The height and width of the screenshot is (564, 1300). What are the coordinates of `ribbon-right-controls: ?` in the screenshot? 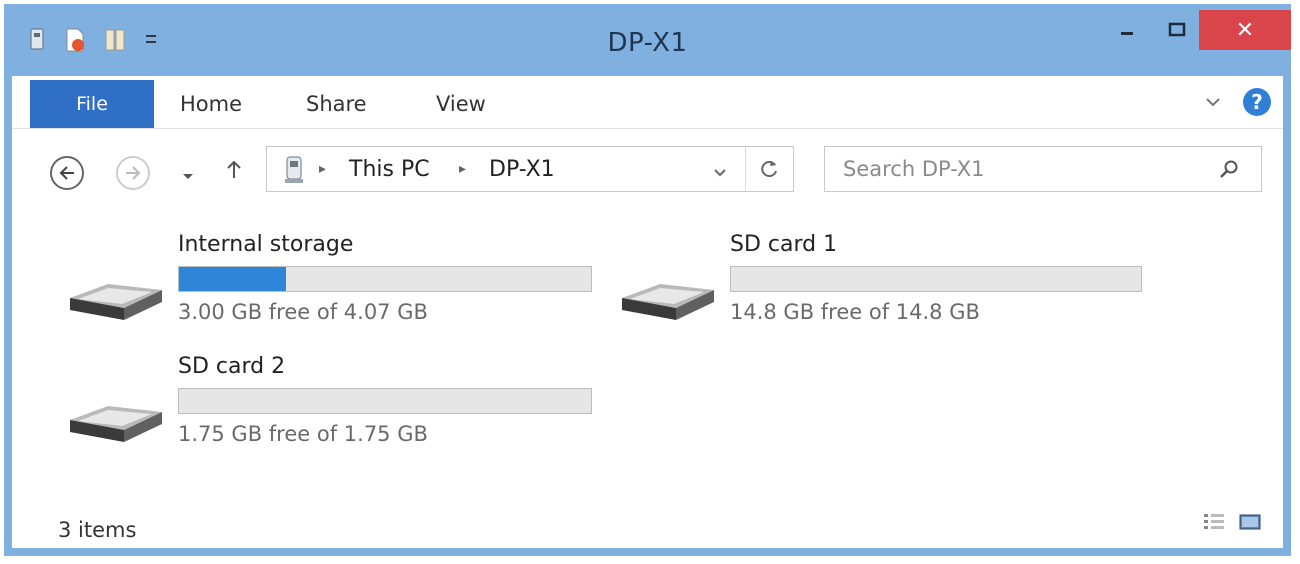 It's located at (1238, 102).